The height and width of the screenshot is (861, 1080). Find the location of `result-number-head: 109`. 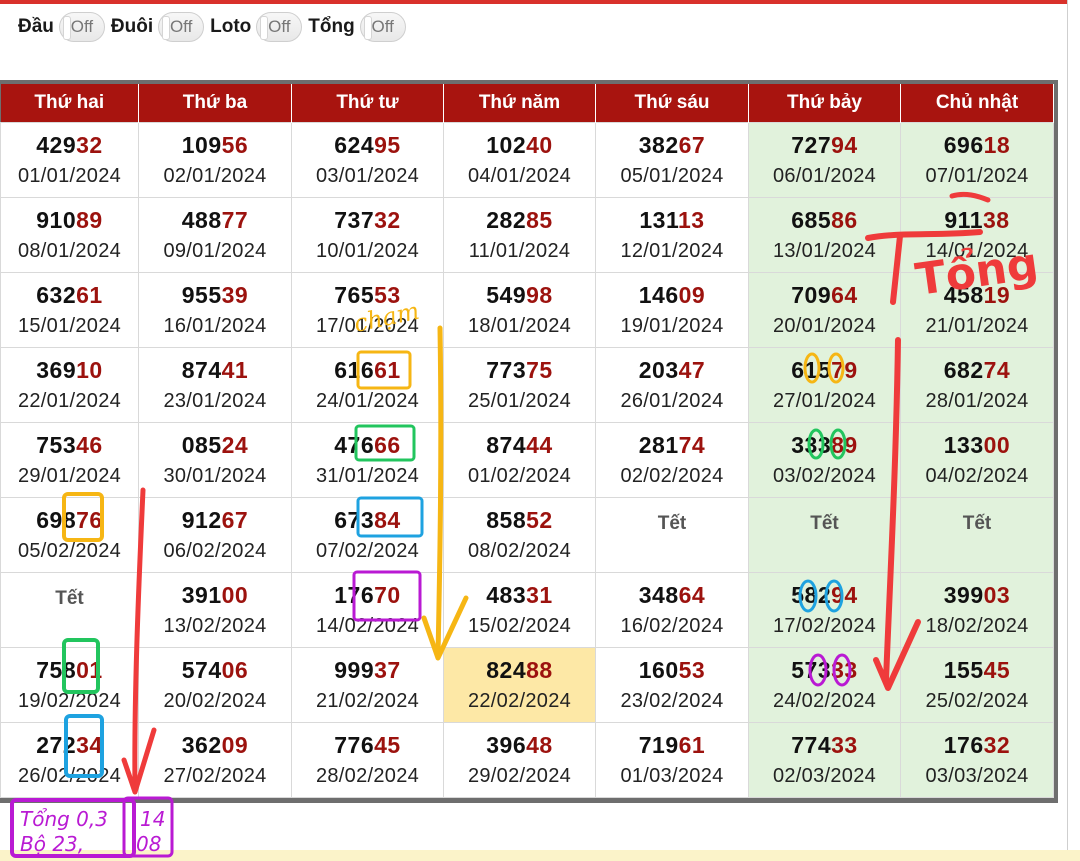

result-number-head: 109 is located at coordinates (201, 145).